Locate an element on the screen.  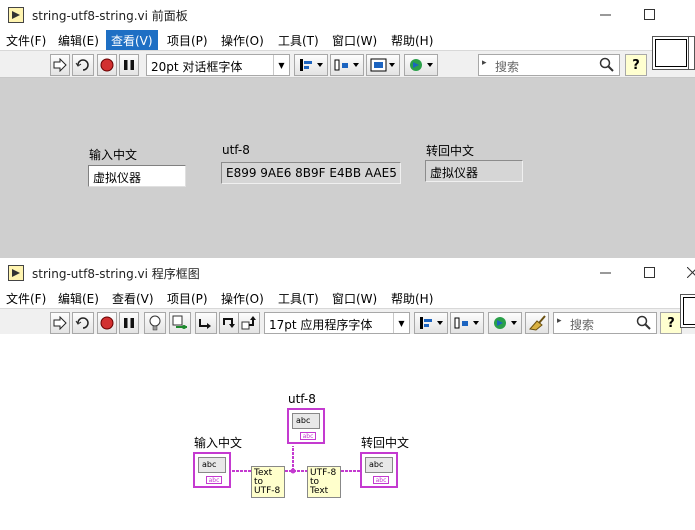
font-select-value: 20pt 对话框字体 is located at coordinates (197, 67).